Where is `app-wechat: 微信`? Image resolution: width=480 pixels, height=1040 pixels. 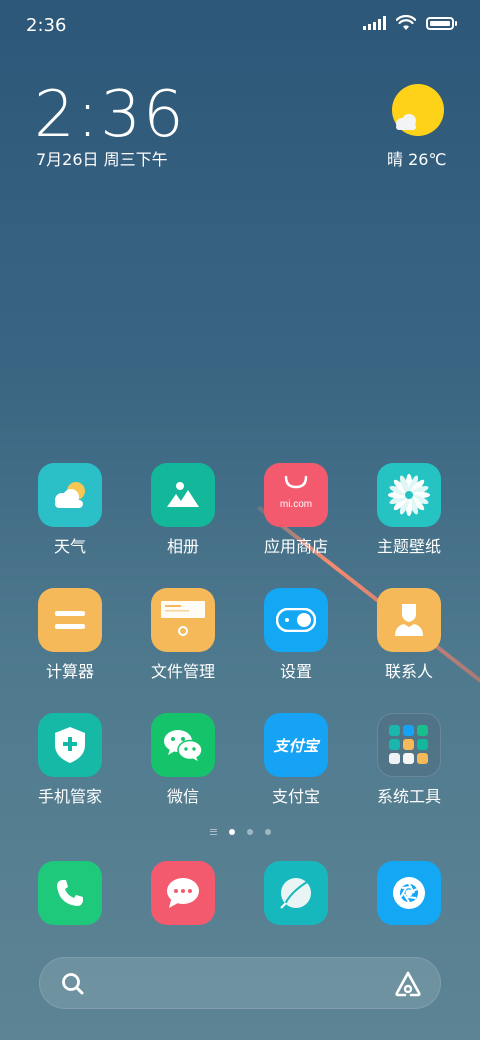
app-wechat: 微信 is located at coordinates (183, 760).